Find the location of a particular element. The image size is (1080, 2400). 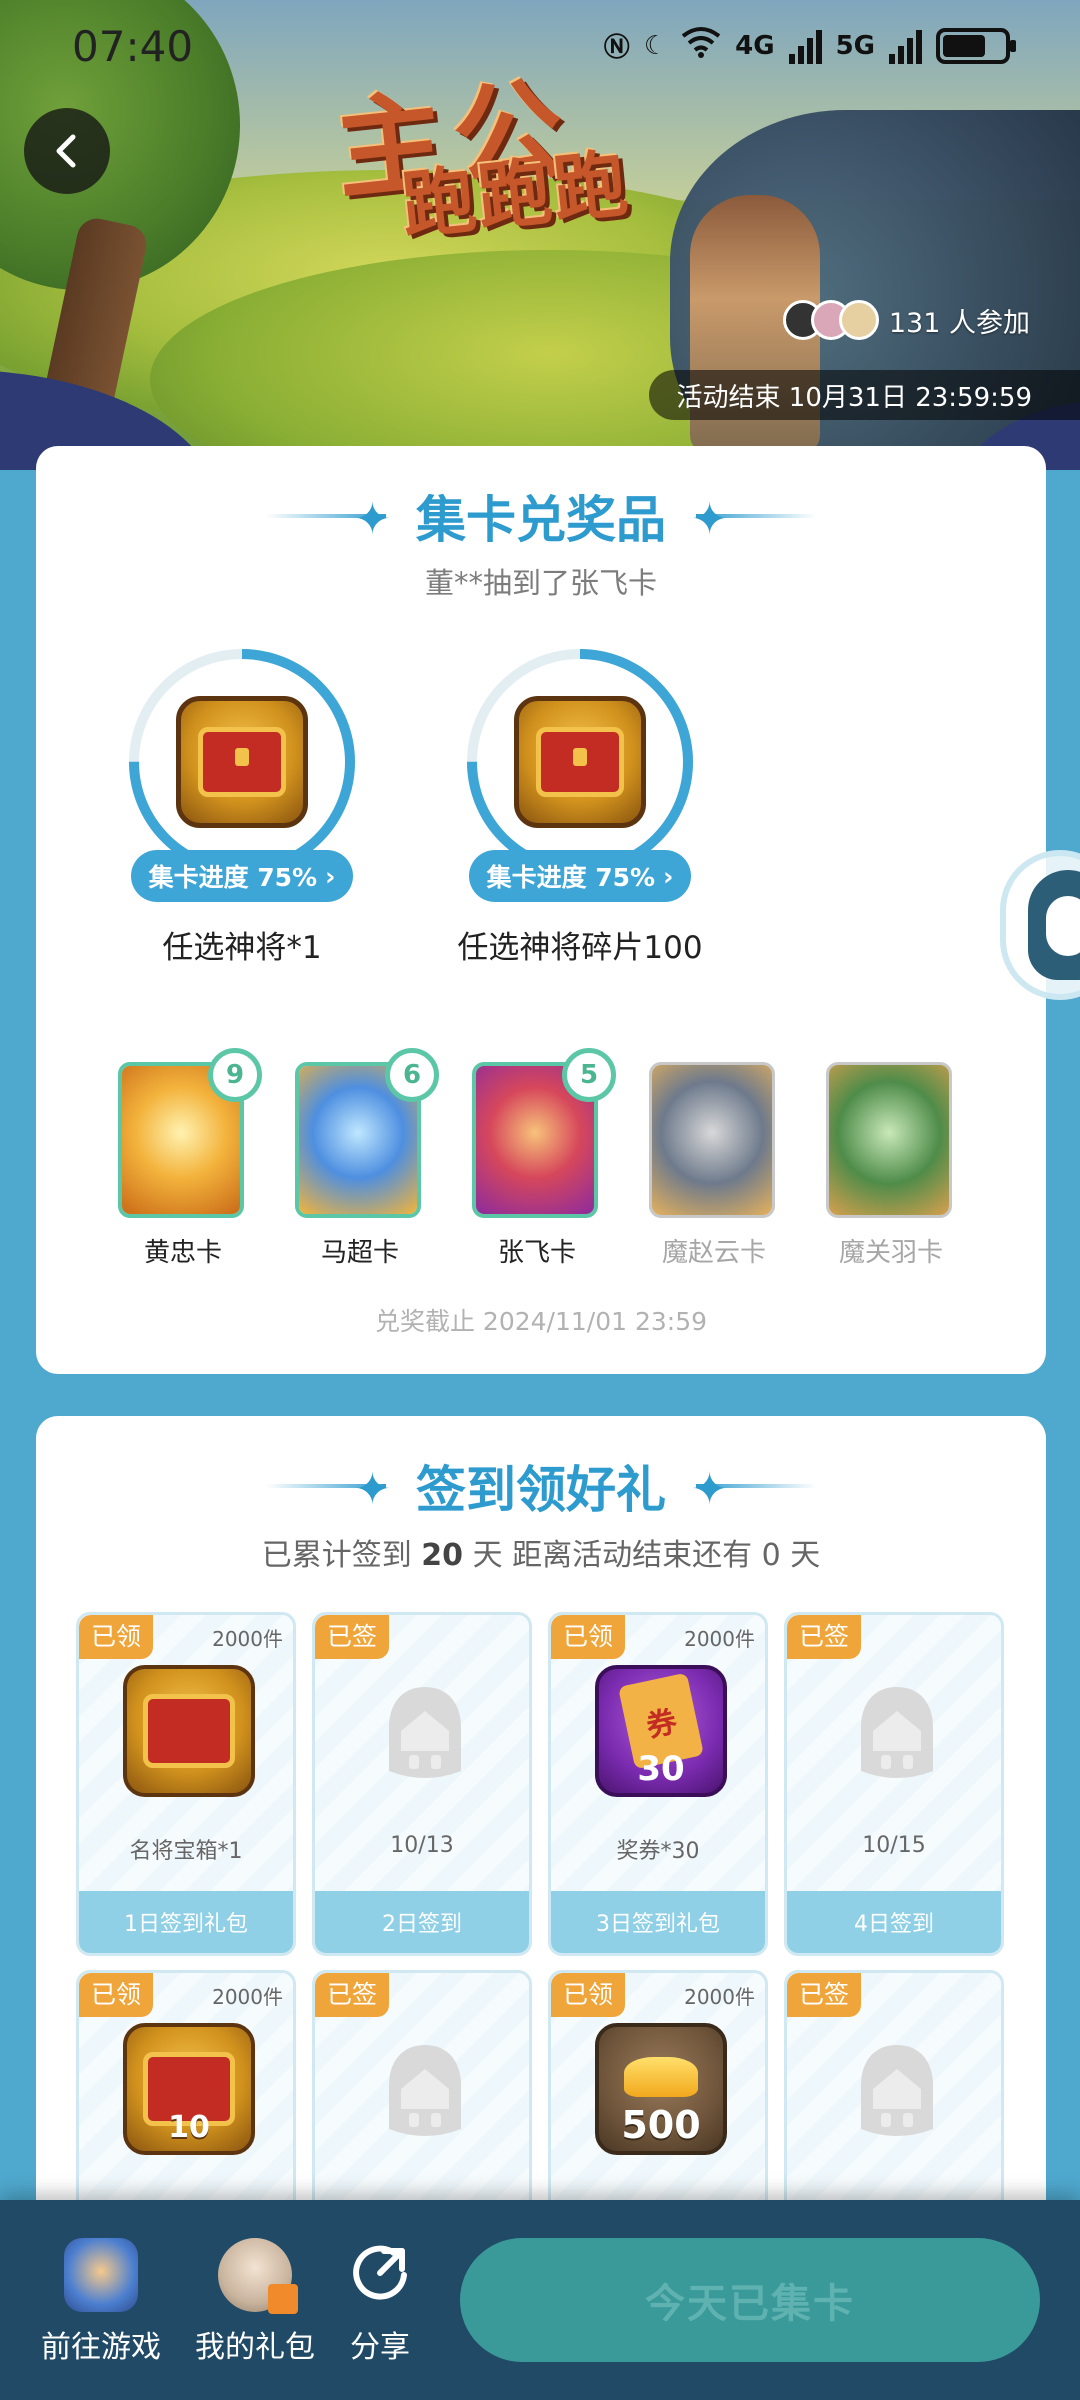

day-footer: 2日签到 is located at coordinates (422, 1922).